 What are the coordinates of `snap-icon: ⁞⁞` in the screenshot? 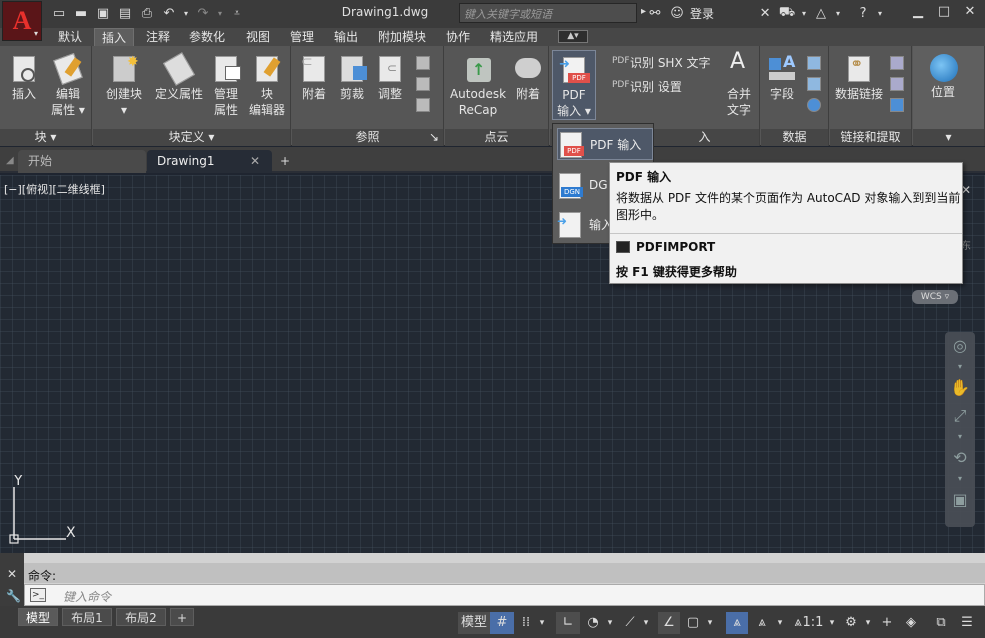 It's located at (526, 623).